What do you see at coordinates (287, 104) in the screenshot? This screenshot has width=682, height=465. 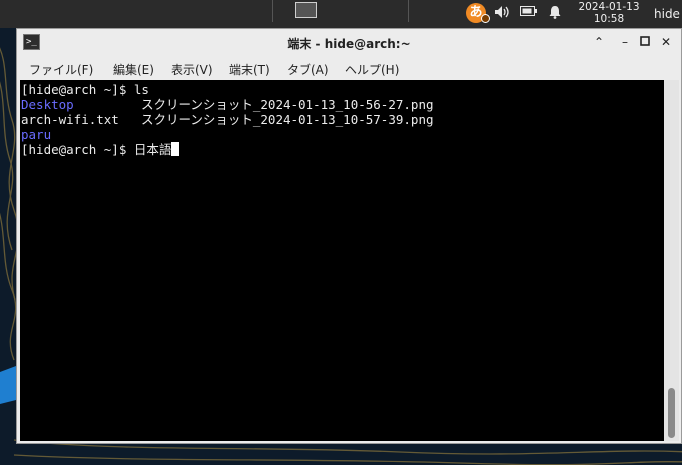 I see `file-entry: スクリーンショット_2024-01-13_10-56-27.png` at bounding box center [287, 104].